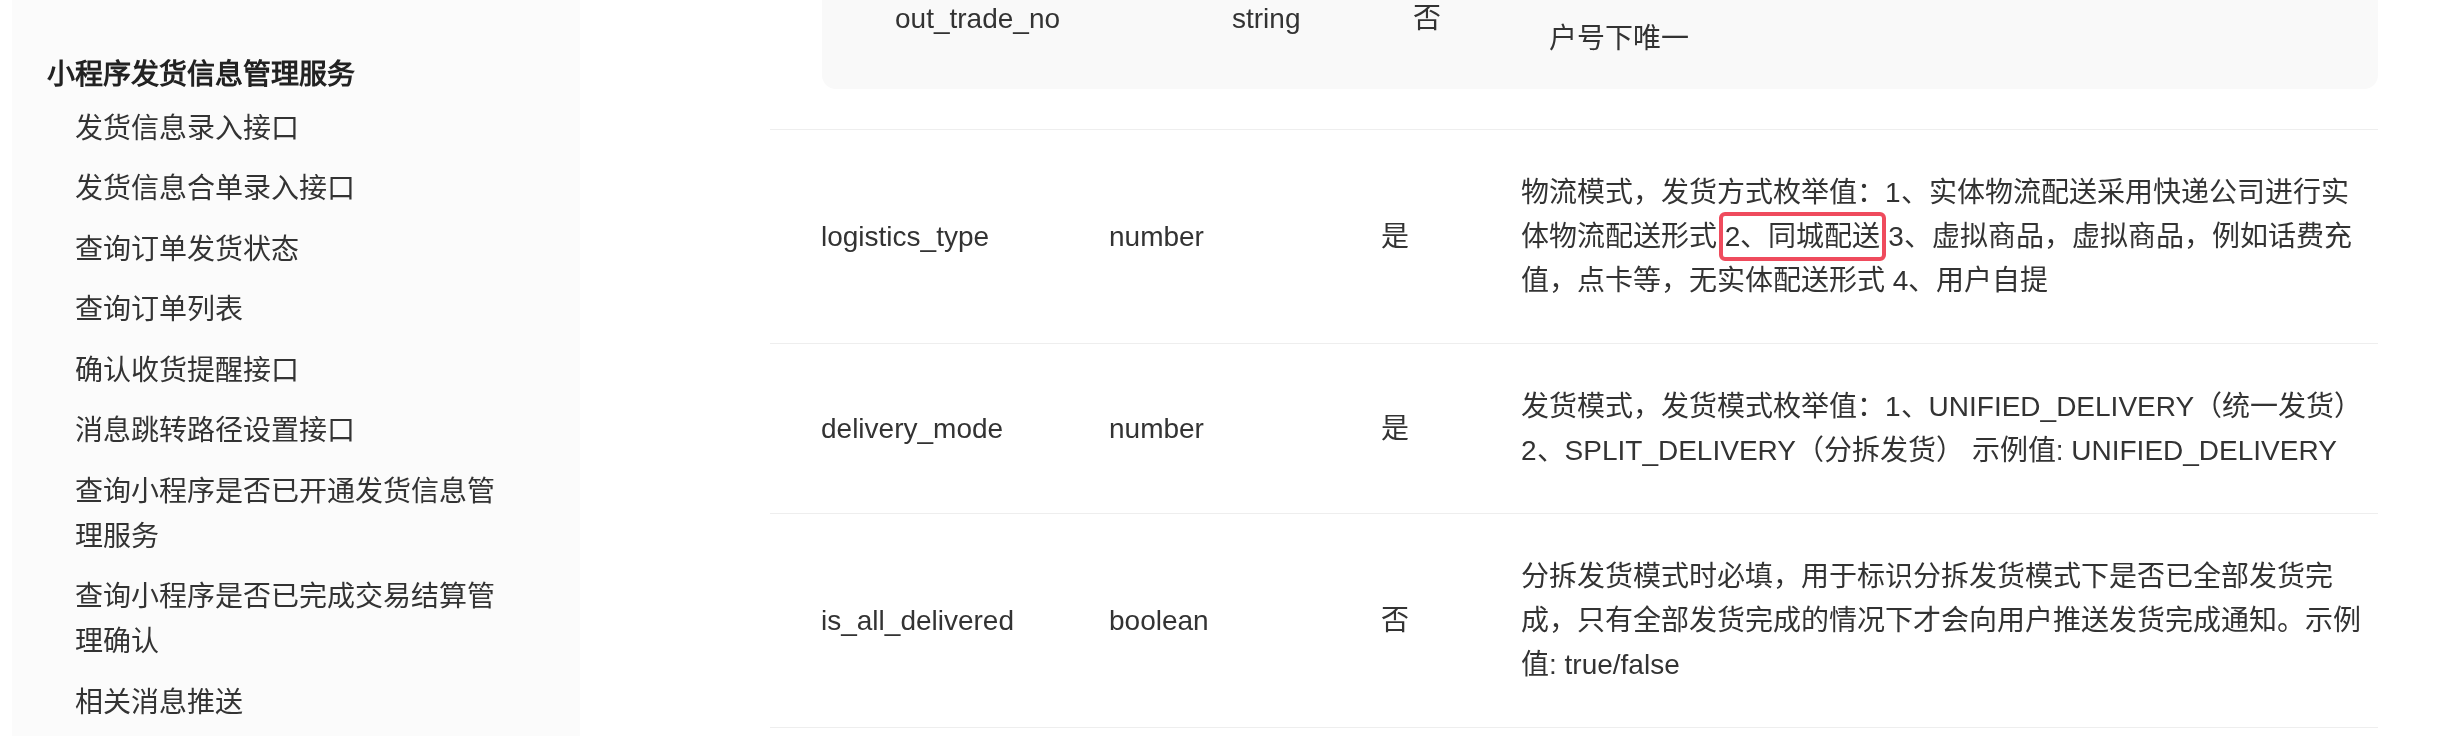 The height and width of the screenshot is (736, 2438). I want to click on parameter-type: string, so click(1266, 18).